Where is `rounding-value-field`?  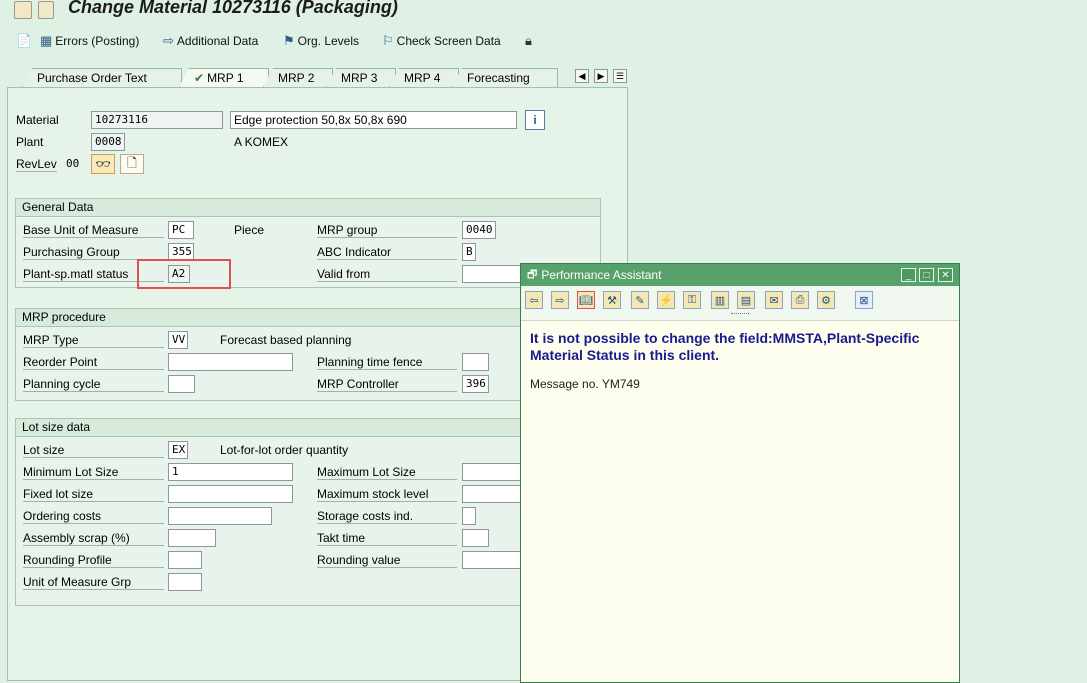 rounding-value-field is located at coordinates (492, 560).